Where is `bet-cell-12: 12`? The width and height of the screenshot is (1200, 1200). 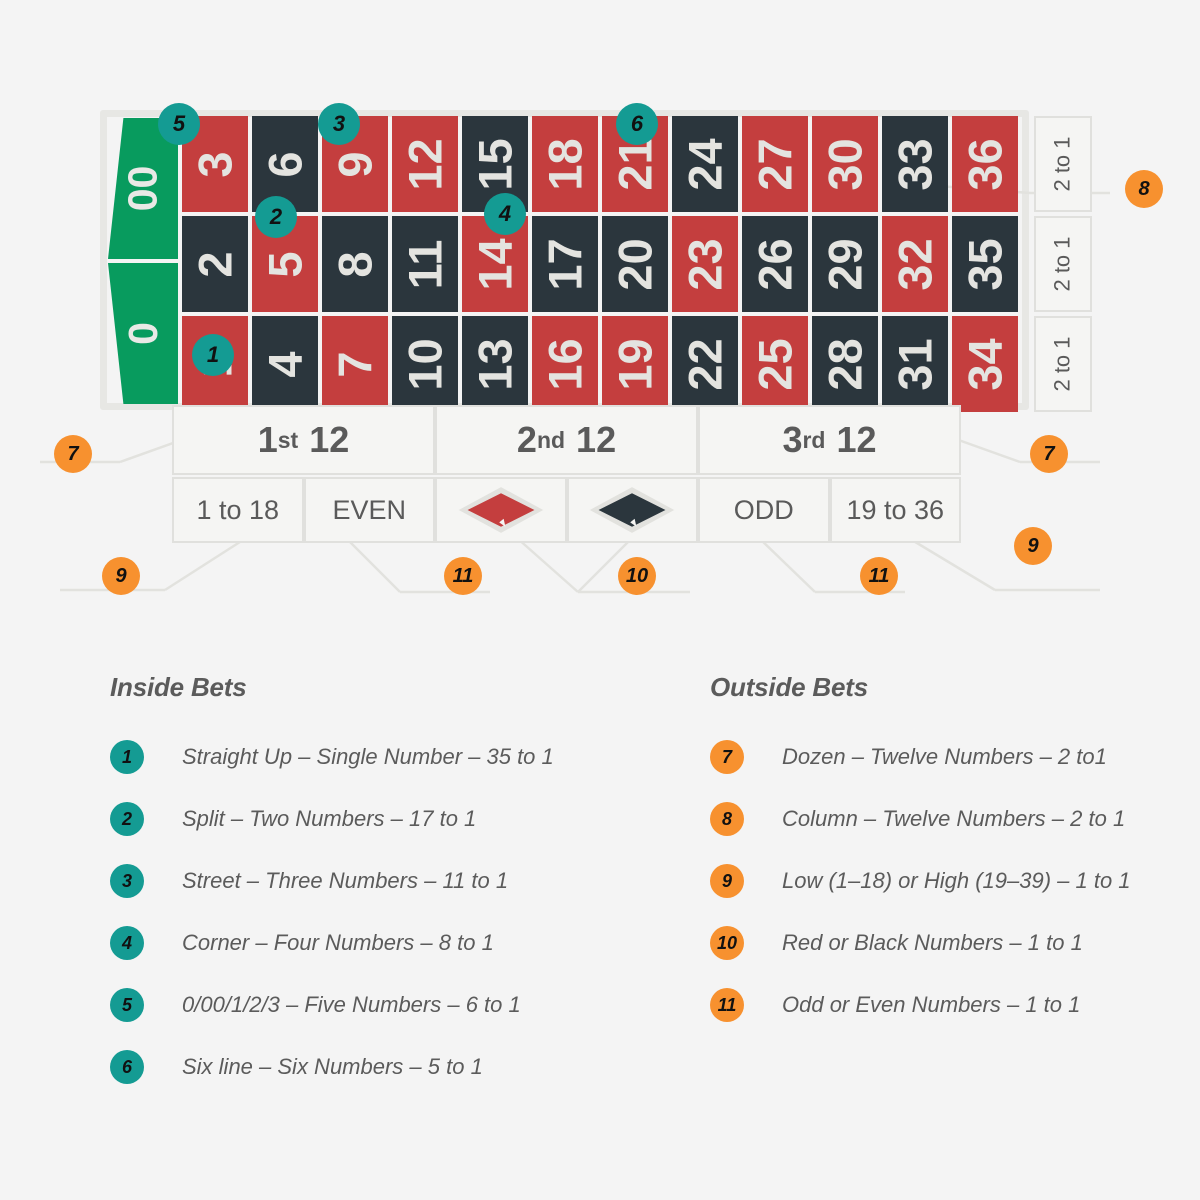
bet-cell-12: 12 is located at coordinates (425, 164).